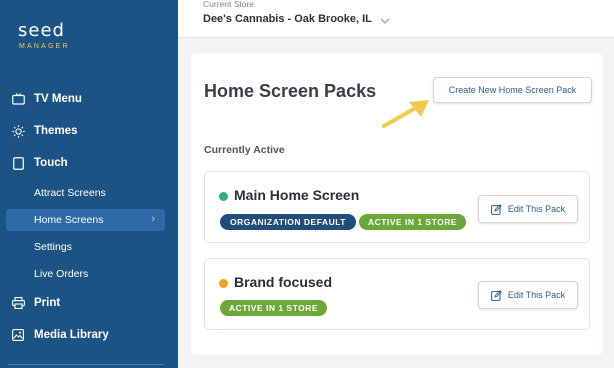 This screenshot has width=614, height=368. I want to click on sidebar-item-touch: Touch, so click(89, 163).